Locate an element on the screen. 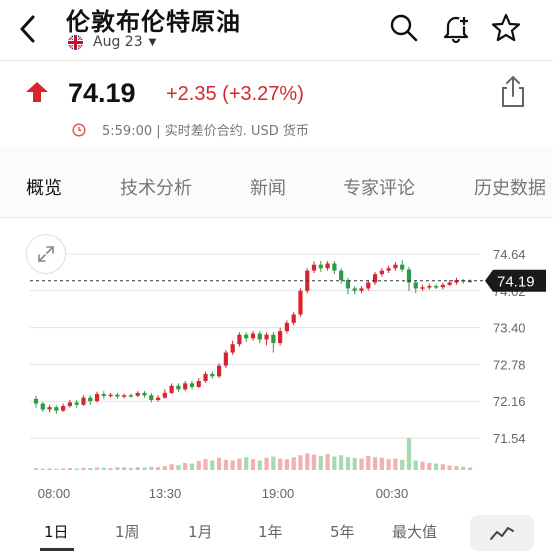  x-tick-label: 19:00 is located at coordinates (278, 493).